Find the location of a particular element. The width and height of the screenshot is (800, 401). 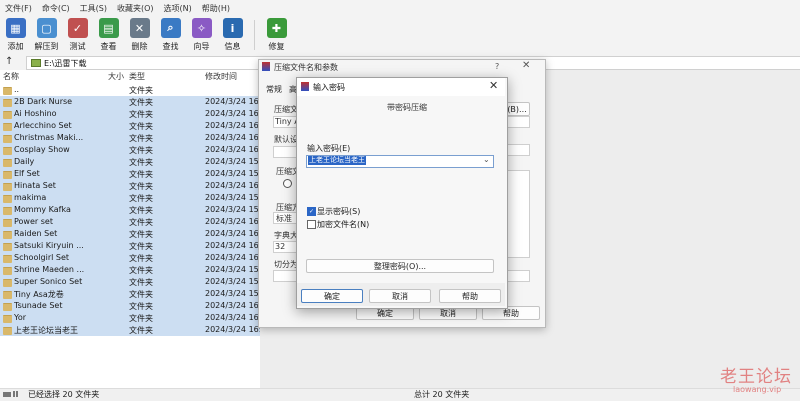

show-password-checkbox: ✓ is located at coordinates (311, 211).